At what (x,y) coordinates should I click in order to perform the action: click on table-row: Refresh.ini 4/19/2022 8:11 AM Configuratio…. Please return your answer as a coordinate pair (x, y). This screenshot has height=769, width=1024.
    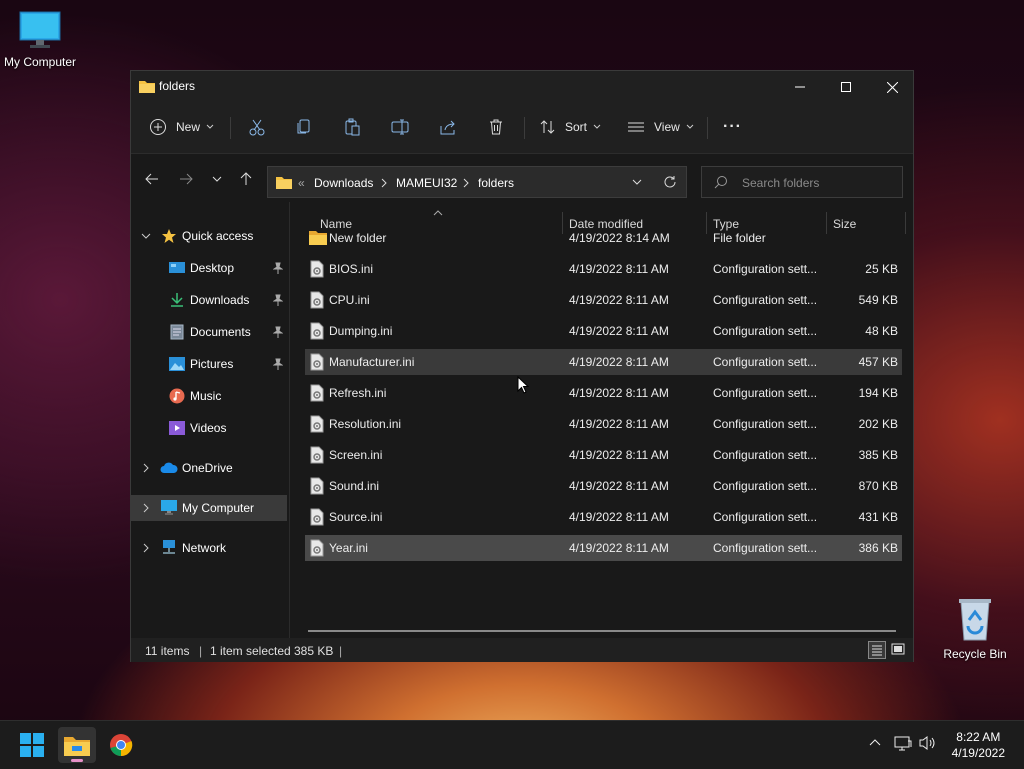
    Looking at the image, I should click on (603, 393).